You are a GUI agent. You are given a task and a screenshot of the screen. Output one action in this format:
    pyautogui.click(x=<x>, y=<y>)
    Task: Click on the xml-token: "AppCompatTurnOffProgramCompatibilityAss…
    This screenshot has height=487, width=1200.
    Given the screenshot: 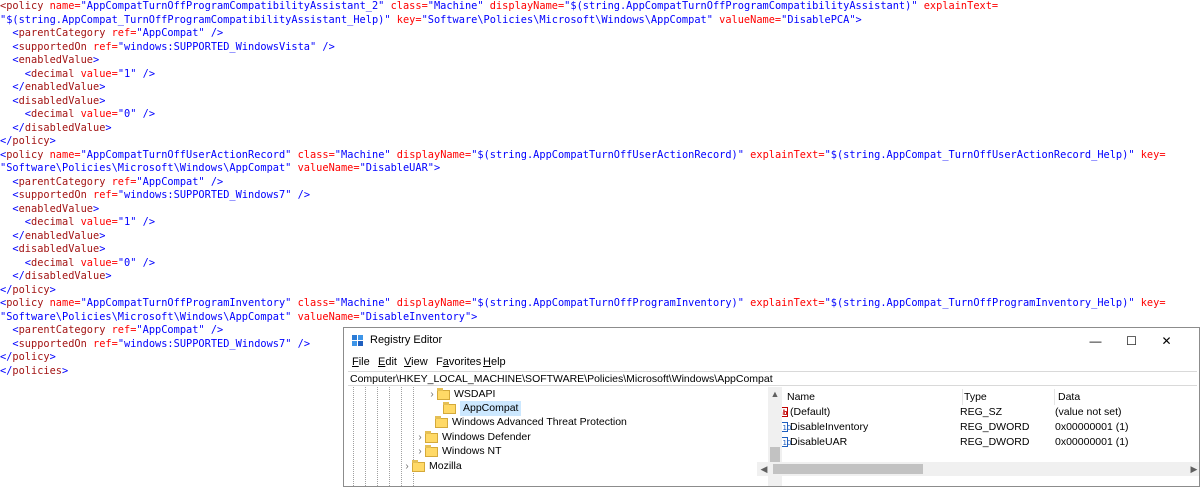 What is the action you would take?
    pyautogui.click(x=232, y=6)
    